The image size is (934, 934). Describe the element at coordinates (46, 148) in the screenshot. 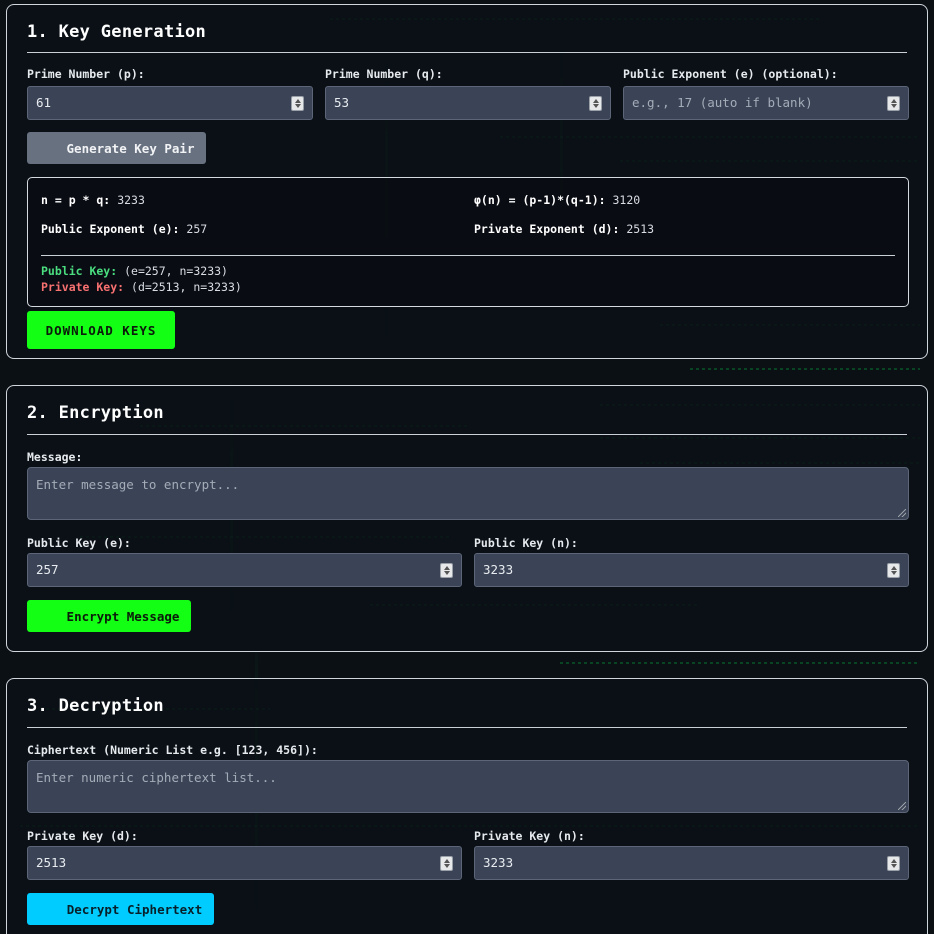

I see `key-icon` at that location.